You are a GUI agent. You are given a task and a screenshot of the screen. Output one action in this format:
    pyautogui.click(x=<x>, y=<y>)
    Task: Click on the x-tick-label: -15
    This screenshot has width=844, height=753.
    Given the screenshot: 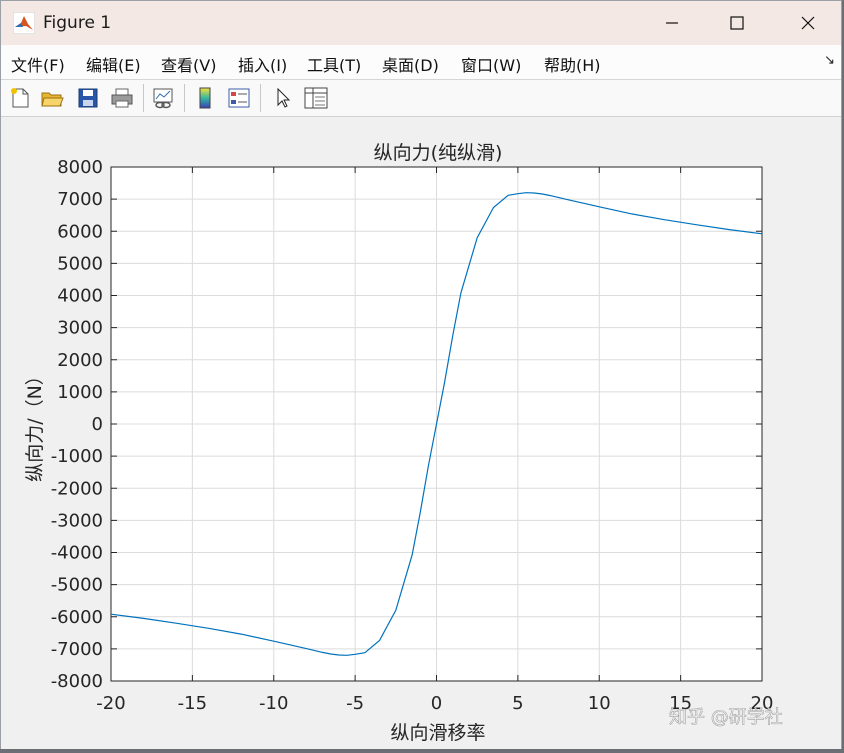 What is the action you would take?
    pyautogui.click(x=192, y=703)
    